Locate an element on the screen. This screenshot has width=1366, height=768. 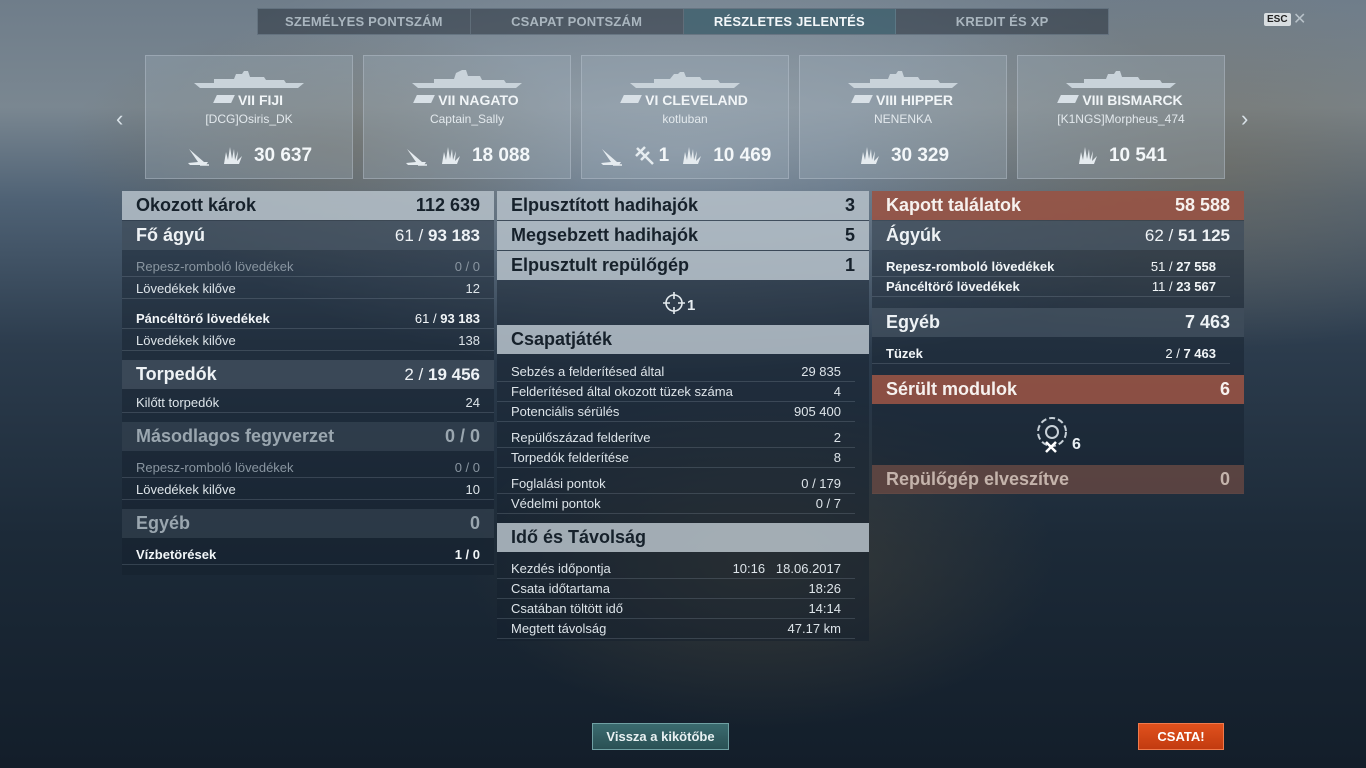
main-he-shells-row: Repesz-romboló lövedékek 0 / 0 is located at coordinates (308, 267).